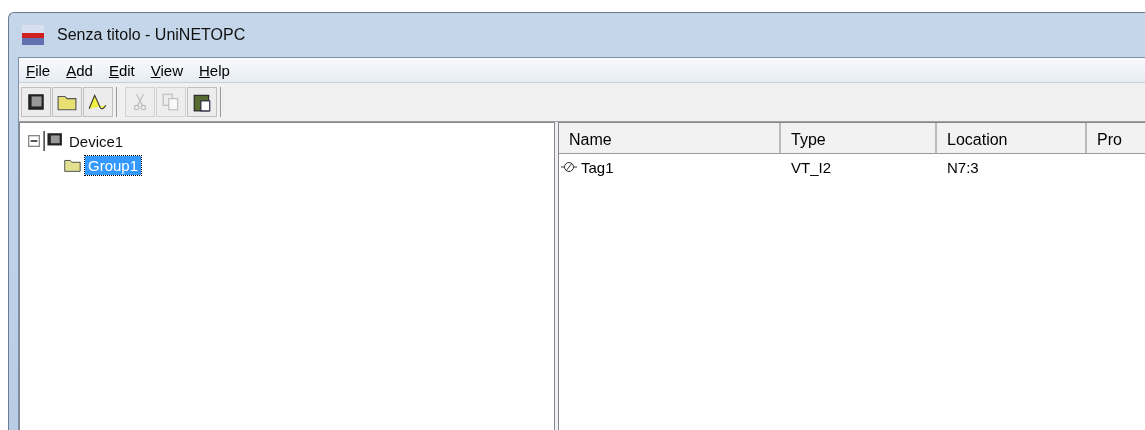 Image resolution: width=1145 pixels, height=430 pixels. What do you see at coordinates (121, 70) in the screenshot?
I see `menu-item: Edit` at bounding box center [121, 70].